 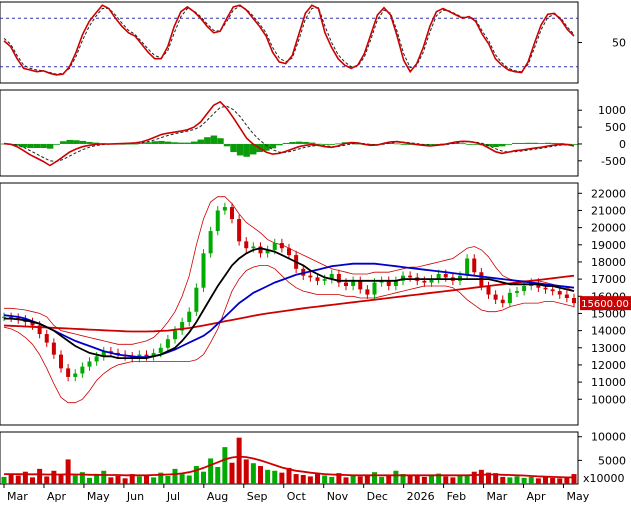 I want to click on macd-y-tick-label: 1000, so click(x=612, y=110).